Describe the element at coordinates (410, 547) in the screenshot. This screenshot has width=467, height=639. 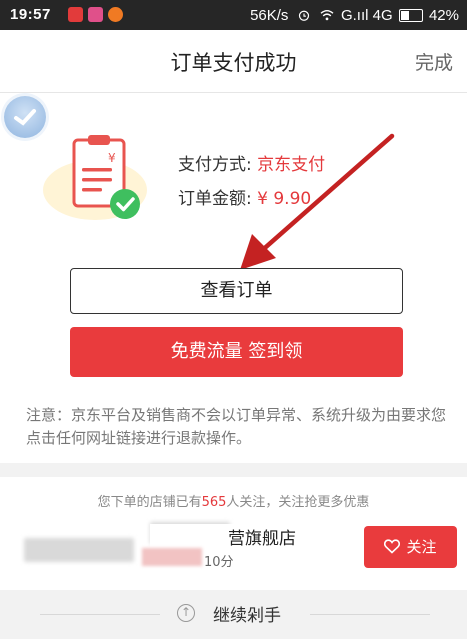
I see `follow-shop-button: 关注` at that location.